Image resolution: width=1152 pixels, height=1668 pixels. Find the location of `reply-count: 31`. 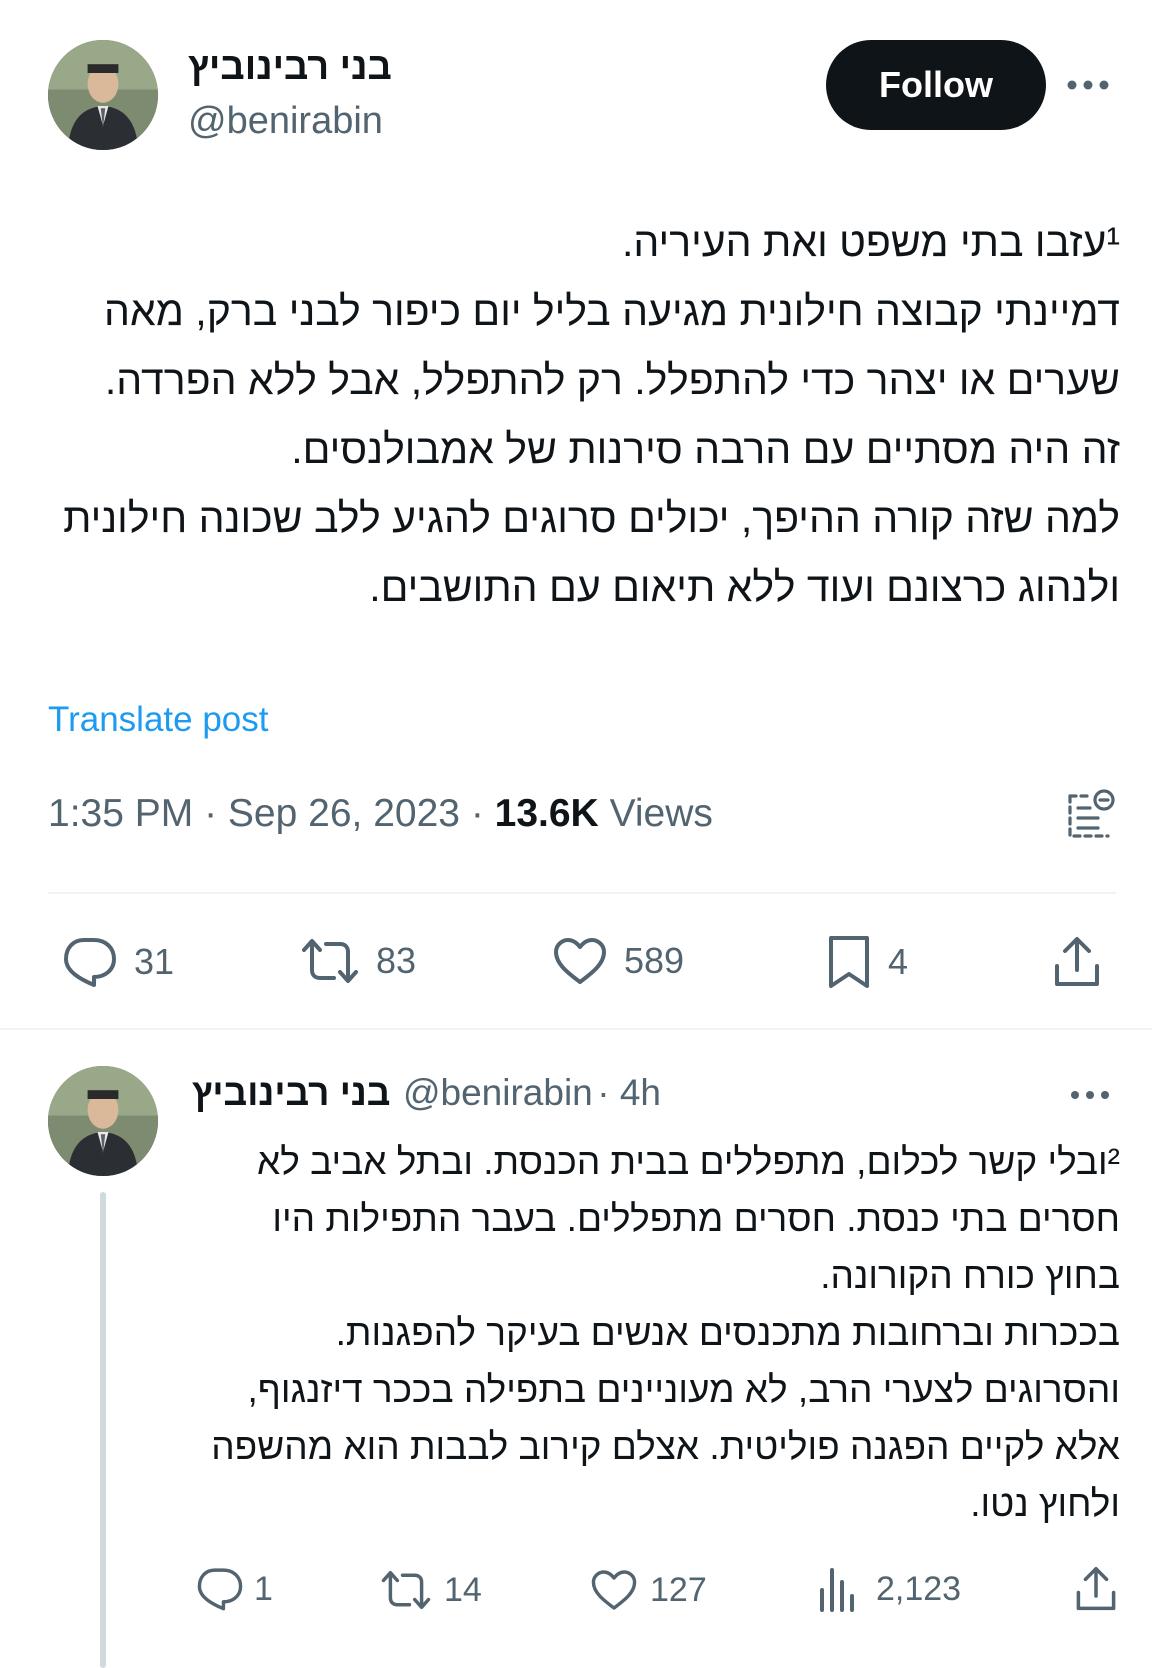

reply-count: 31 is located at coordinates (154, 961).